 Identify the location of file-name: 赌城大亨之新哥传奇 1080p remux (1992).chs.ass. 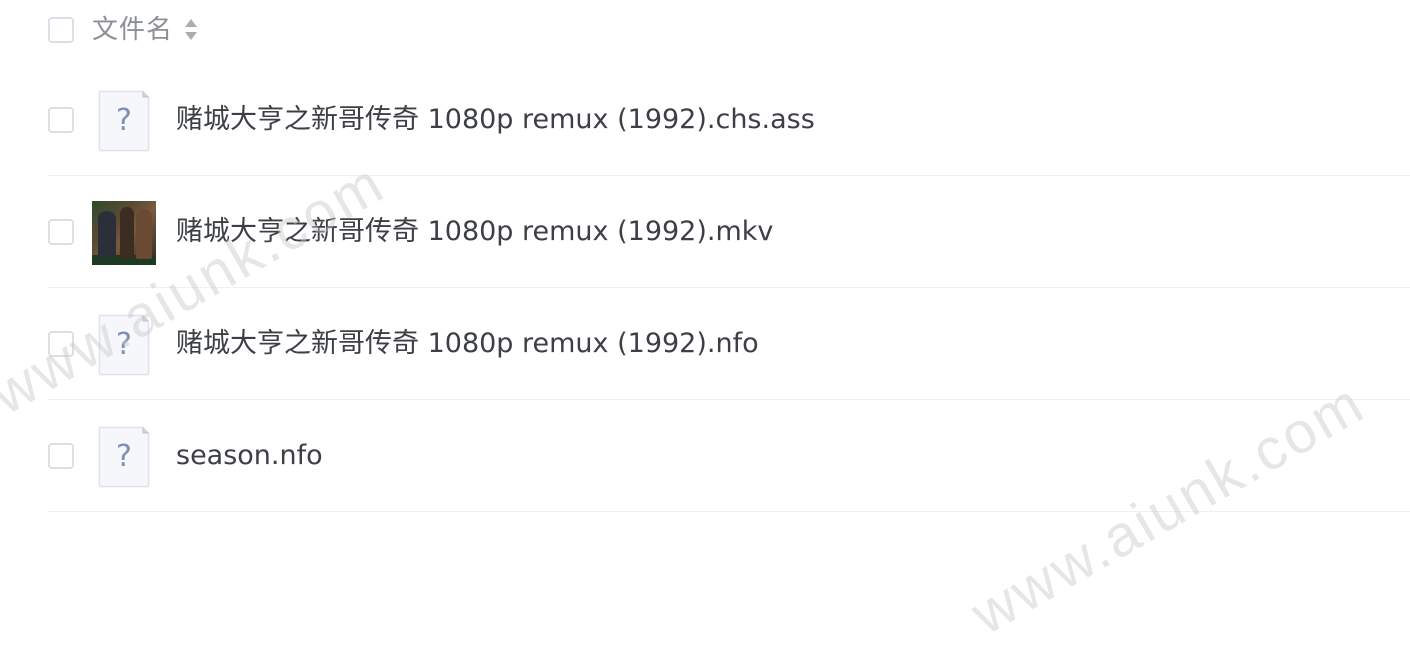
(495, 120).